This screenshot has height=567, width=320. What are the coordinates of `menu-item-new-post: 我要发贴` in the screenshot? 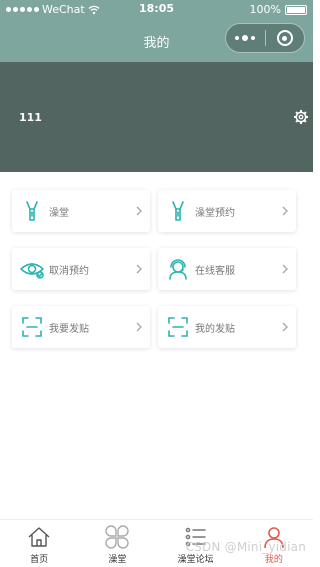 It's located at (81, 327).